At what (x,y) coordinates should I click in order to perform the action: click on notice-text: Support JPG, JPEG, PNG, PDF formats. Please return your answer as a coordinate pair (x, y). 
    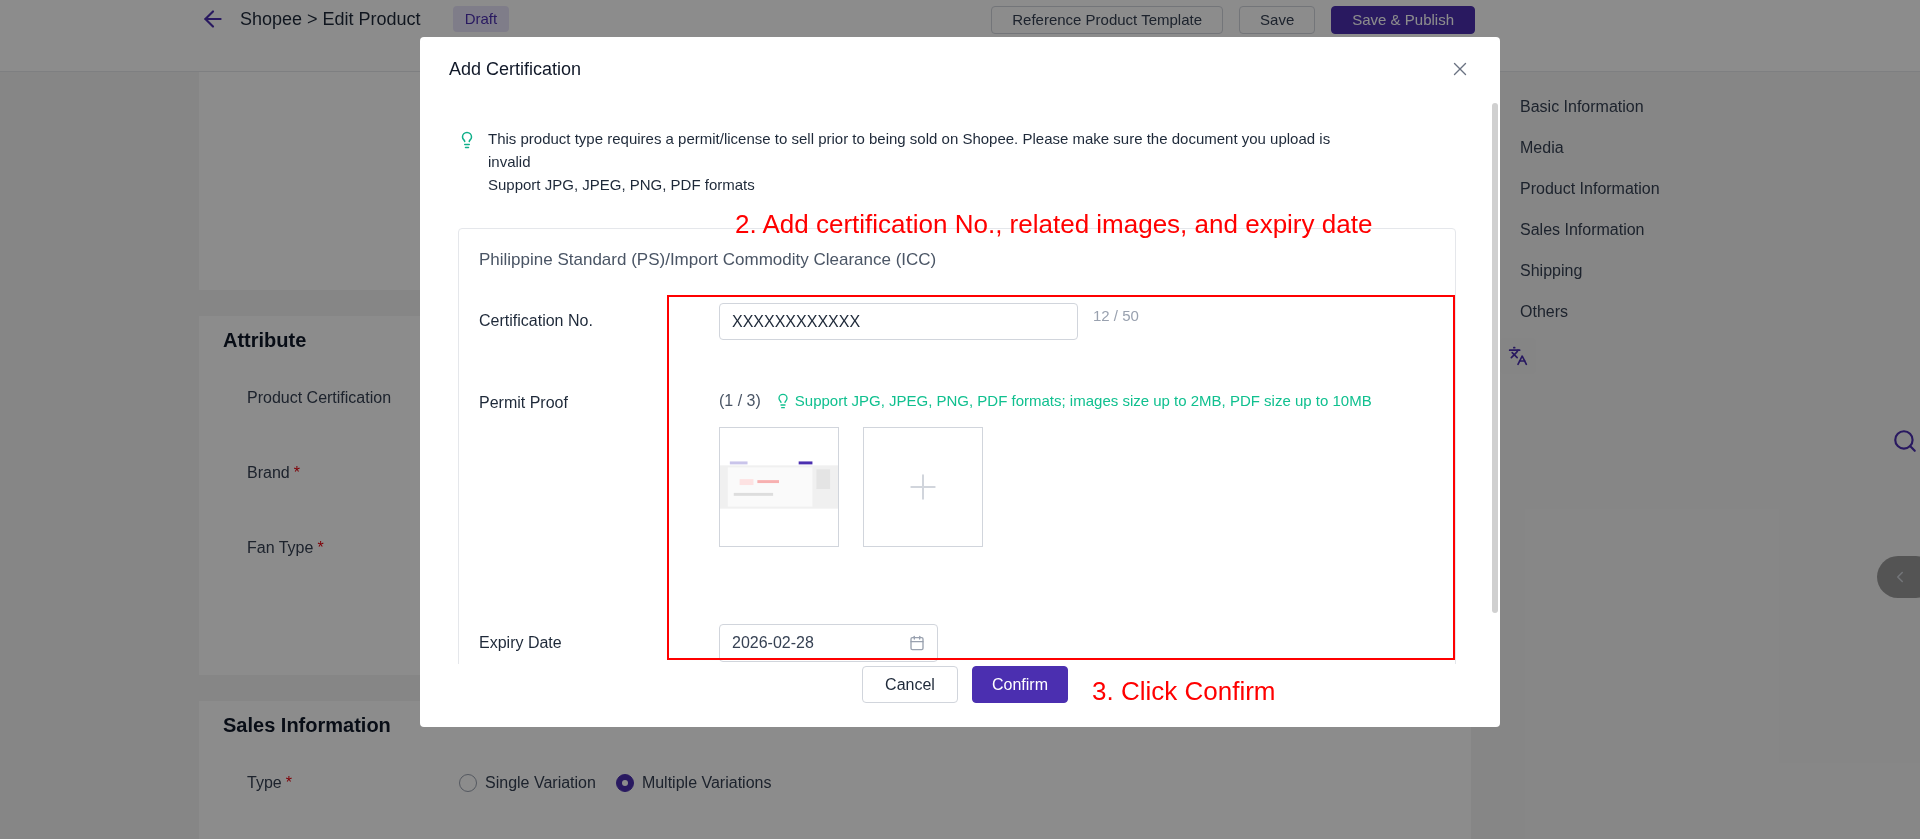
    Looking at the image, I should click on (622, 185).